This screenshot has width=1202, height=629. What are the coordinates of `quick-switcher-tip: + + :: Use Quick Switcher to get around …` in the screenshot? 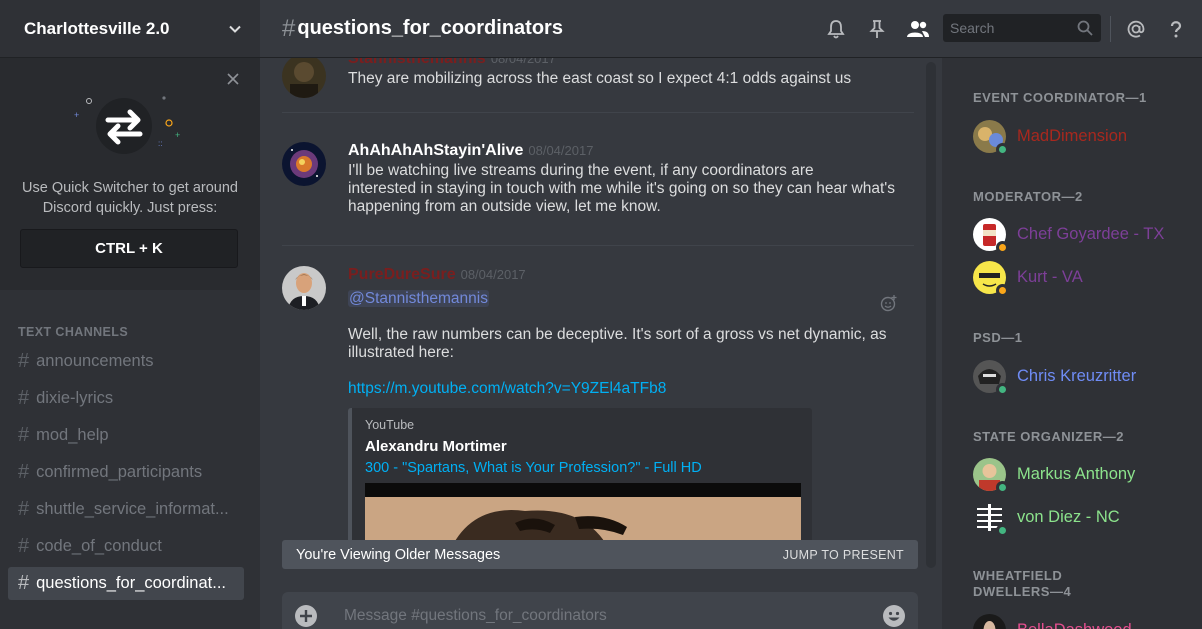 It's located at (130, 174).